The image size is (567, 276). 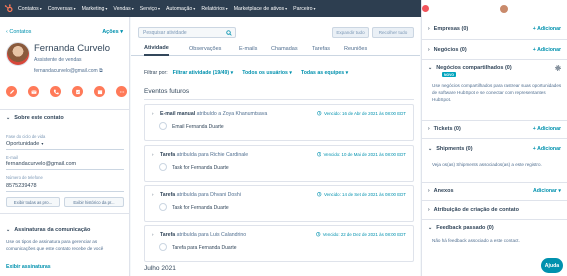 What do you see at coordinates (11, 91) in the screenshot?
I see `note-button` at bounding box center [11, 91].